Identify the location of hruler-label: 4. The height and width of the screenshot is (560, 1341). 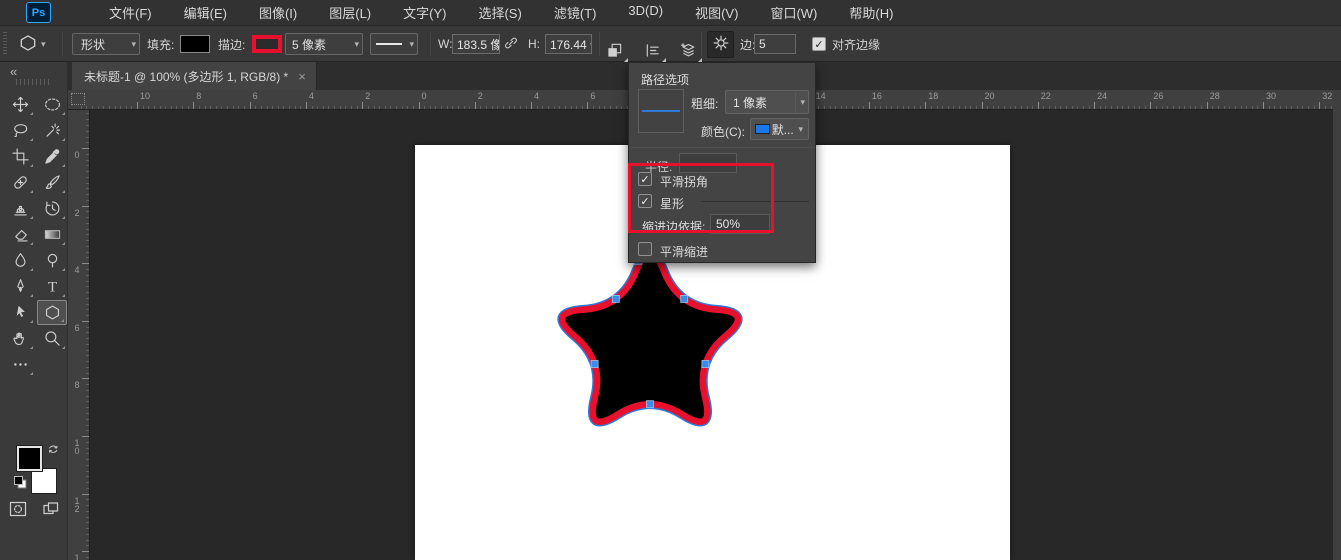
(537, 96).